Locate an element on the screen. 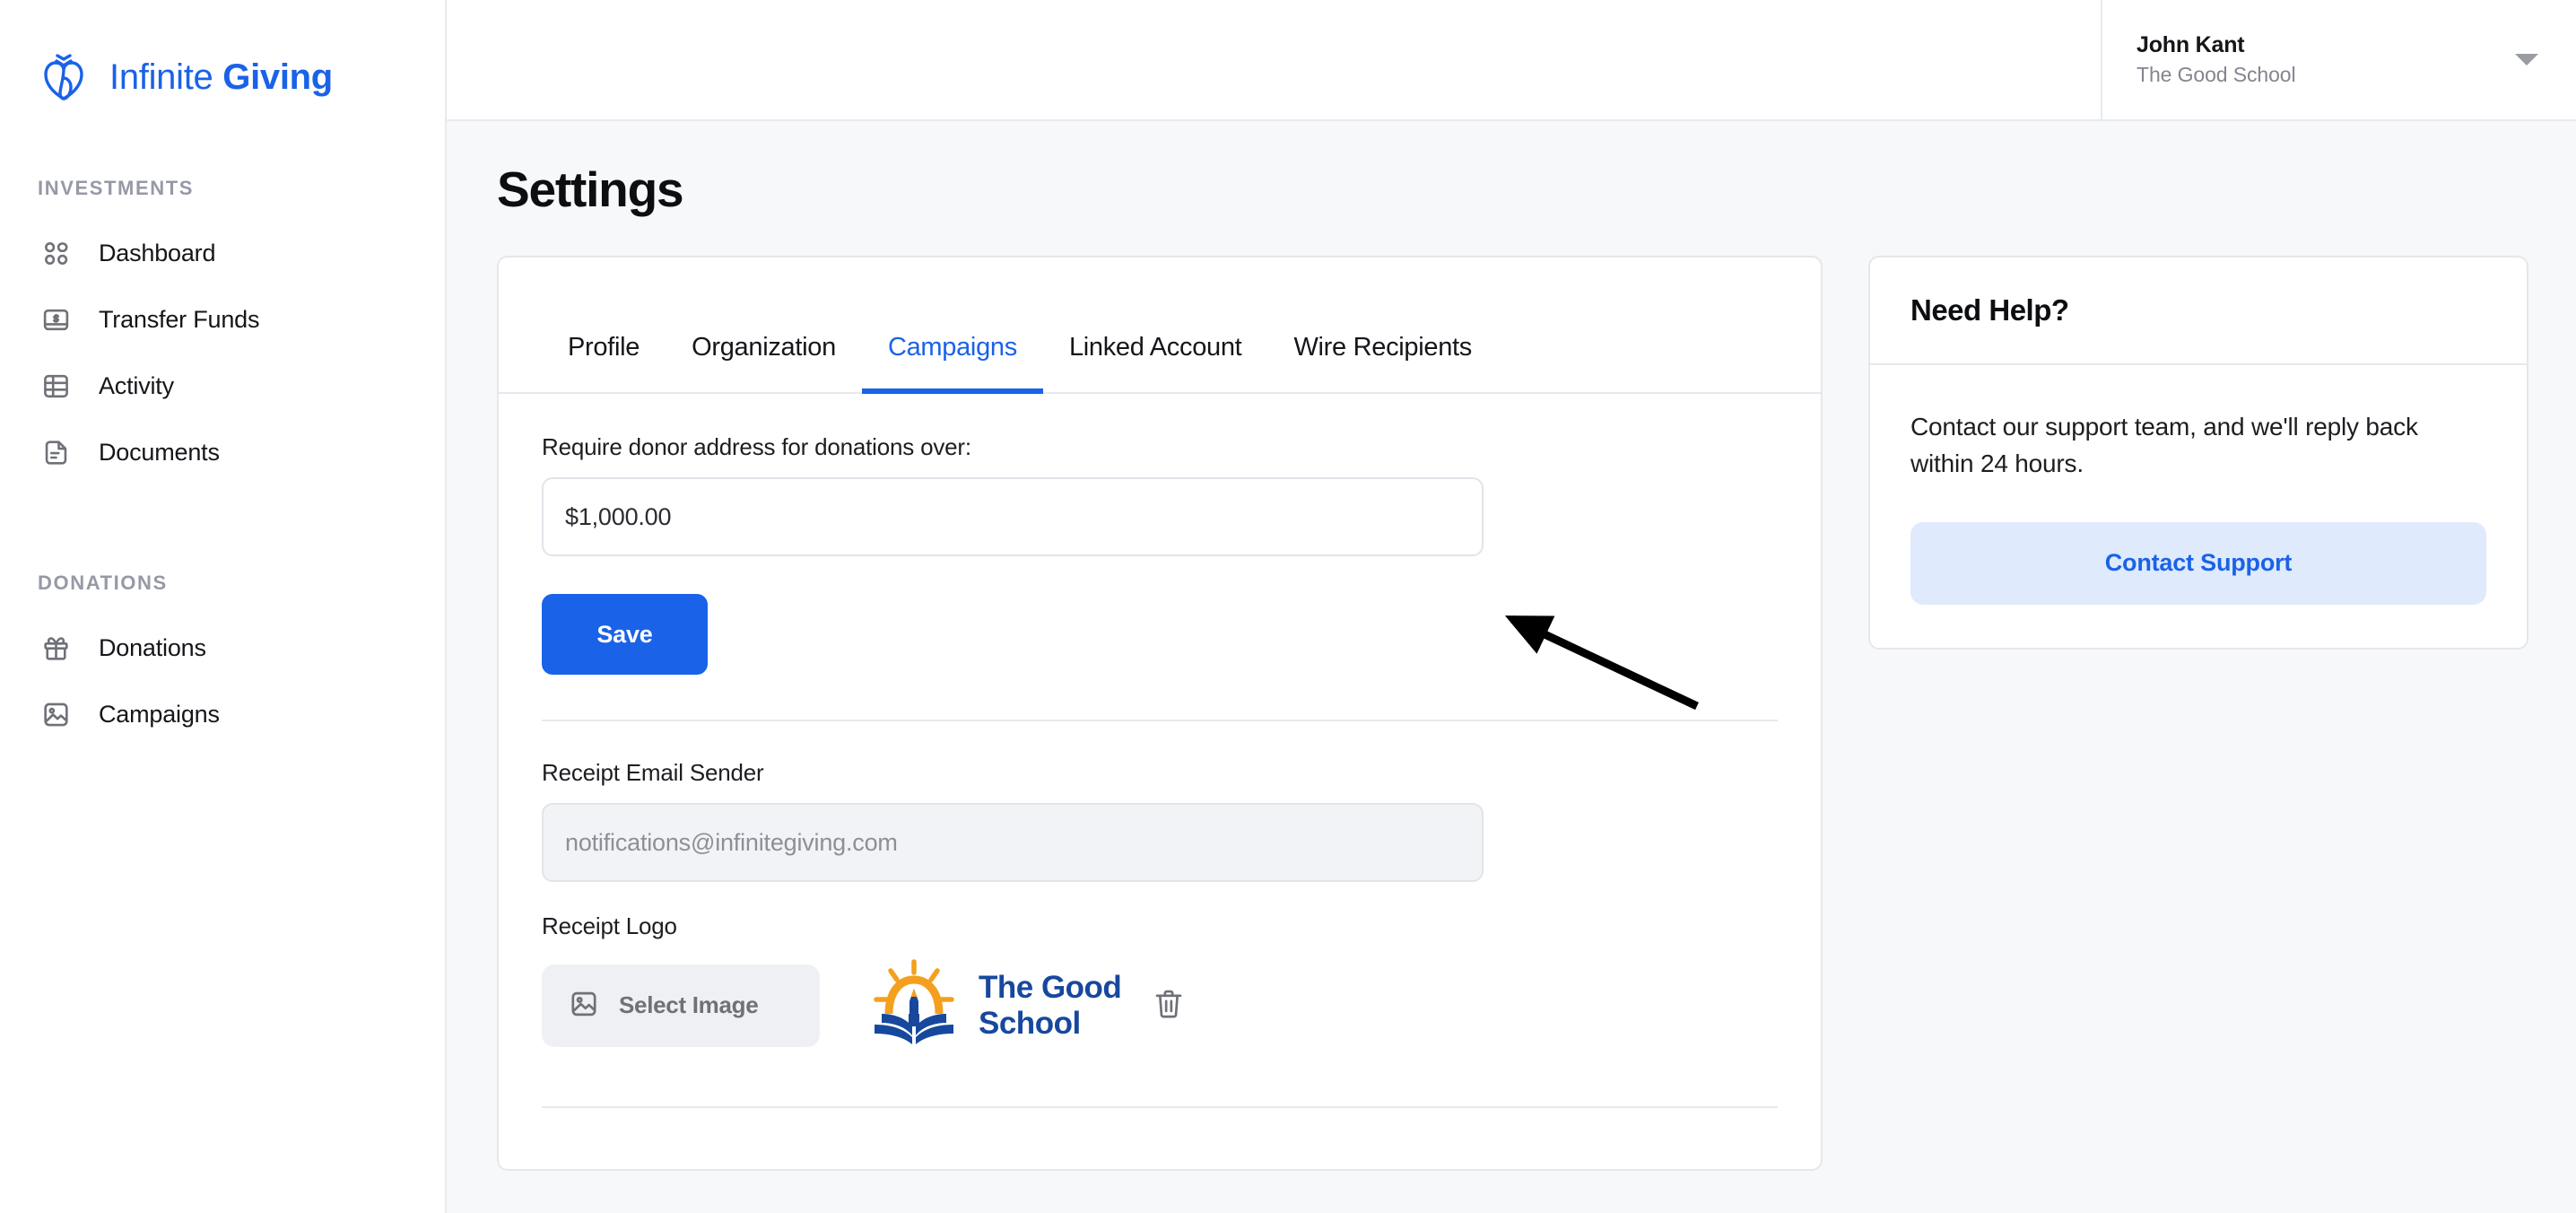 This screenshot has height=1213, width=2576. sidebar-item-label: Documents is located at coordinates (159, 452).